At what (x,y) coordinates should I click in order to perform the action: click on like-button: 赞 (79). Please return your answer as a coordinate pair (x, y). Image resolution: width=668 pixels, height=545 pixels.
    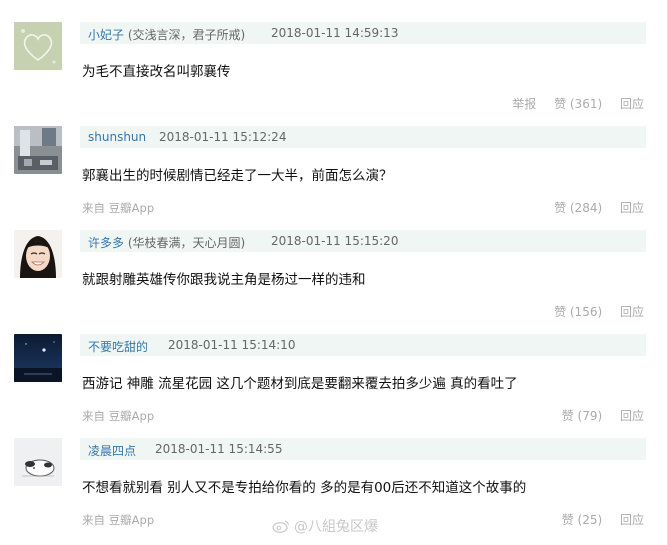
    Looking at the image, I should click on (582, 416).